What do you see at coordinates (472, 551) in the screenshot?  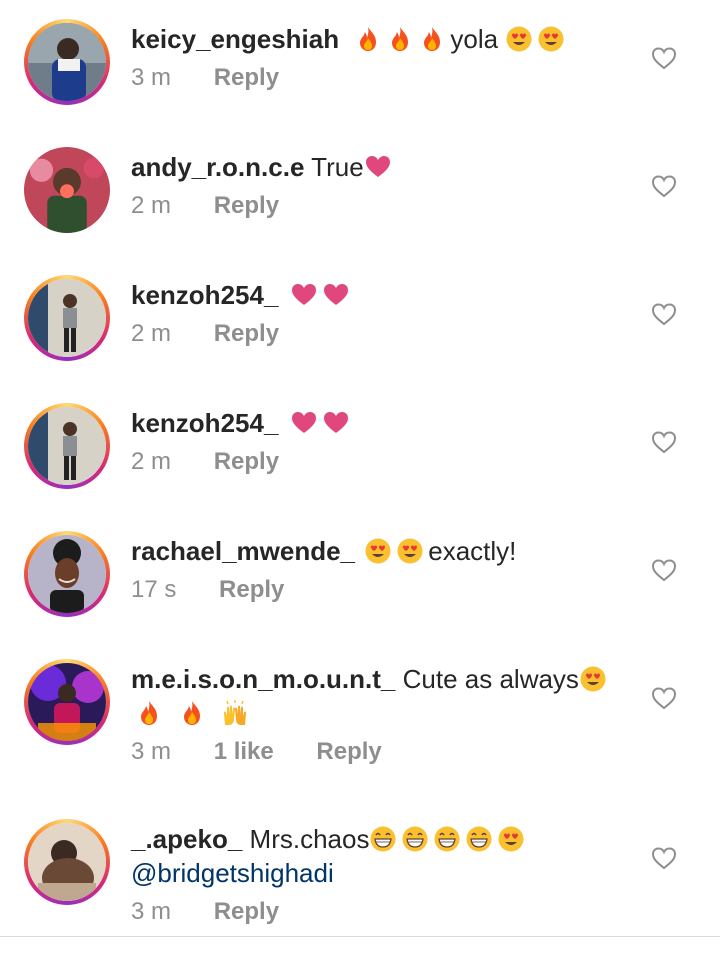 I see `comment-text: exactly!` at bounding box center [472, 551].